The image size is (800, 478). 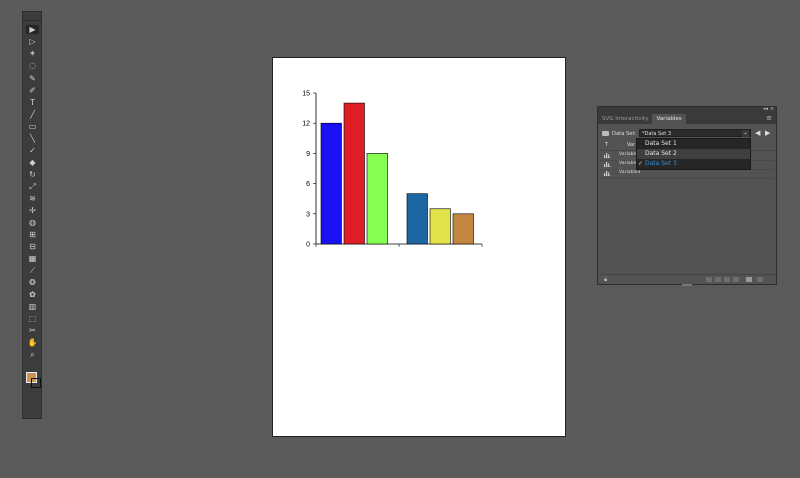 What do you see at coordinates (757, 133) in the screenshot?
I see `previous-data-set-icon: ◀` at bounding box center [757, 133].